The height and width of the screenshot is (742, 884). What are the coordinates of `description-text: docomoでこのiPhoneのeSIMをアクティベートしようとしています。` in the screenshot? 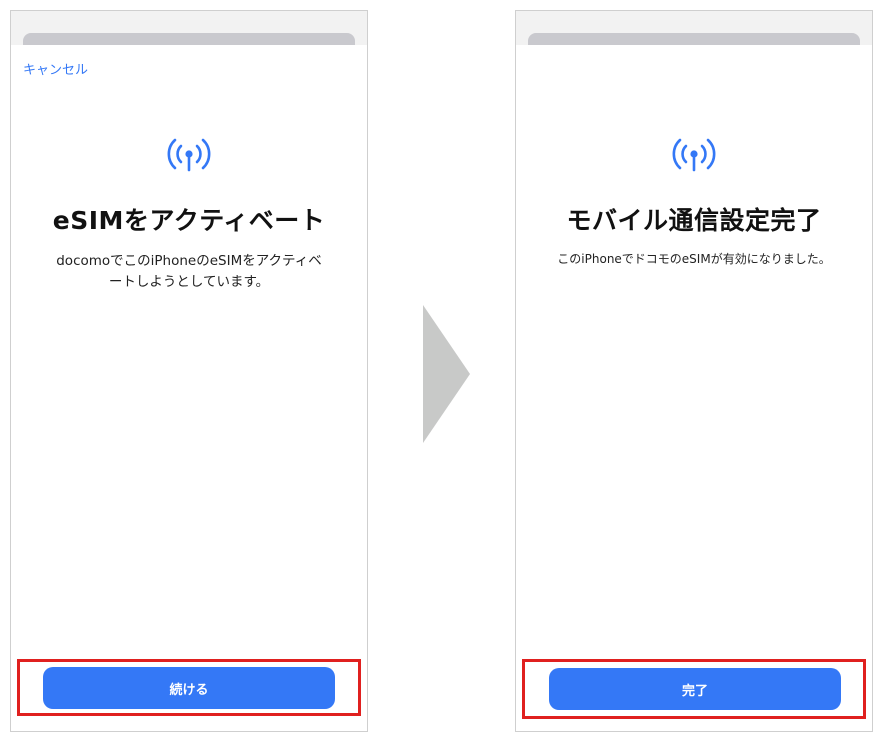 It's located at (189, 271).